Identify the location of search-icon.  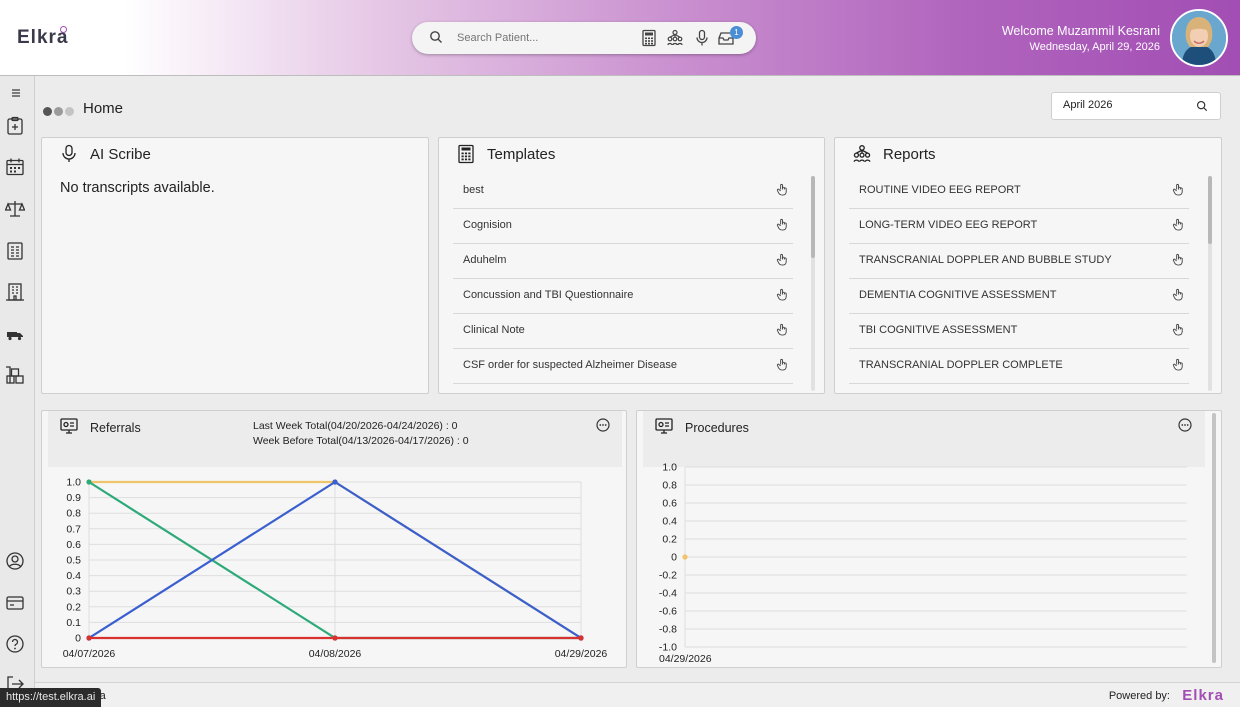
(1202, 106).